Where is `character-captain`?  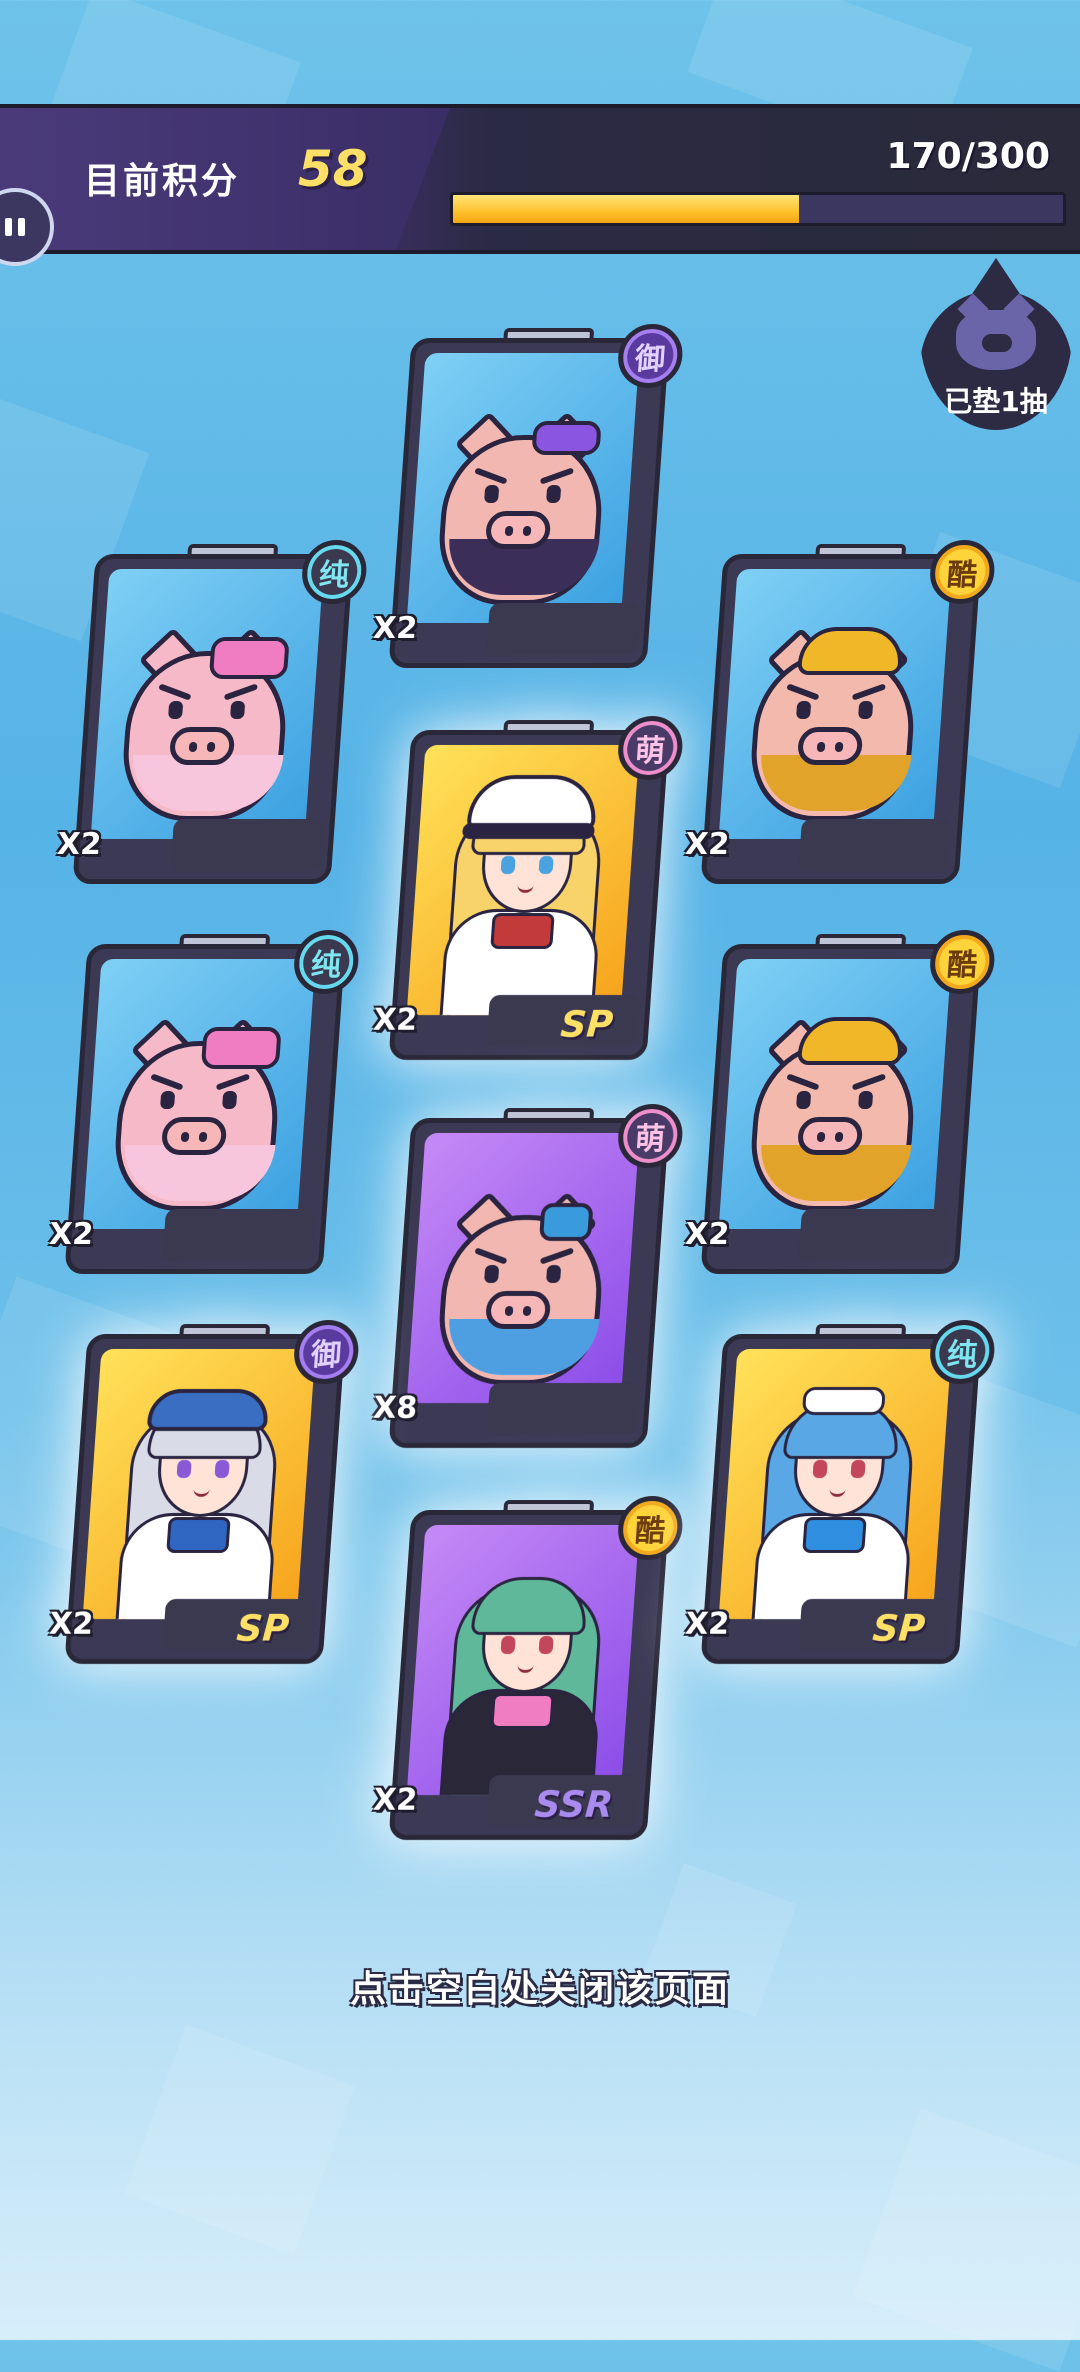
character-captain is located at coordinates (523, 880).